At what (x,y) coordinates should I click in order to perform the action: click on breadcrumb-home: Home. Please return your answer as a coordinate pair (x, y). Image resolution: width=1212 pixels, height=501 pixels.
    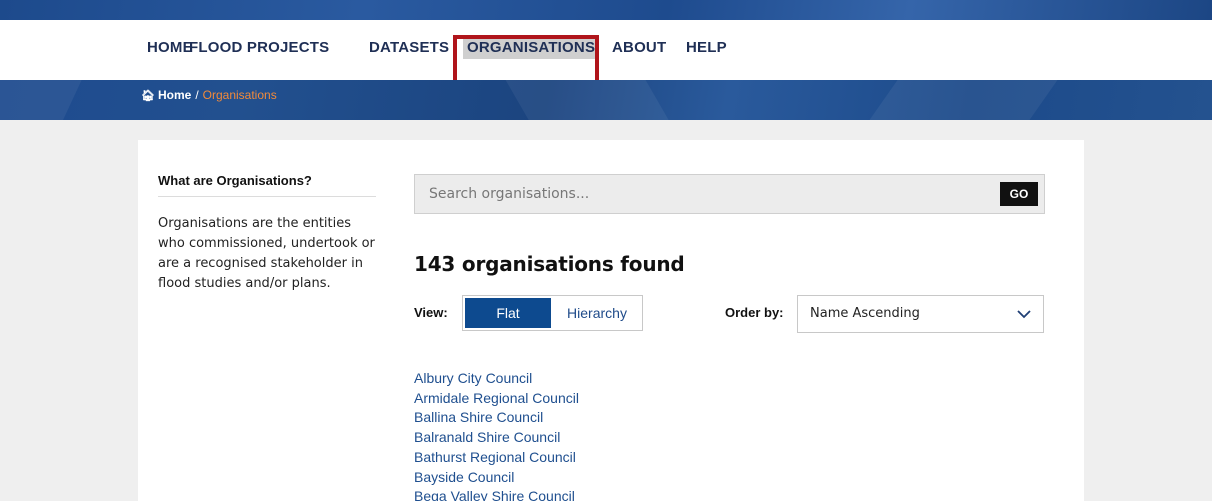
    Looking at the image, I should click on (174, 95).